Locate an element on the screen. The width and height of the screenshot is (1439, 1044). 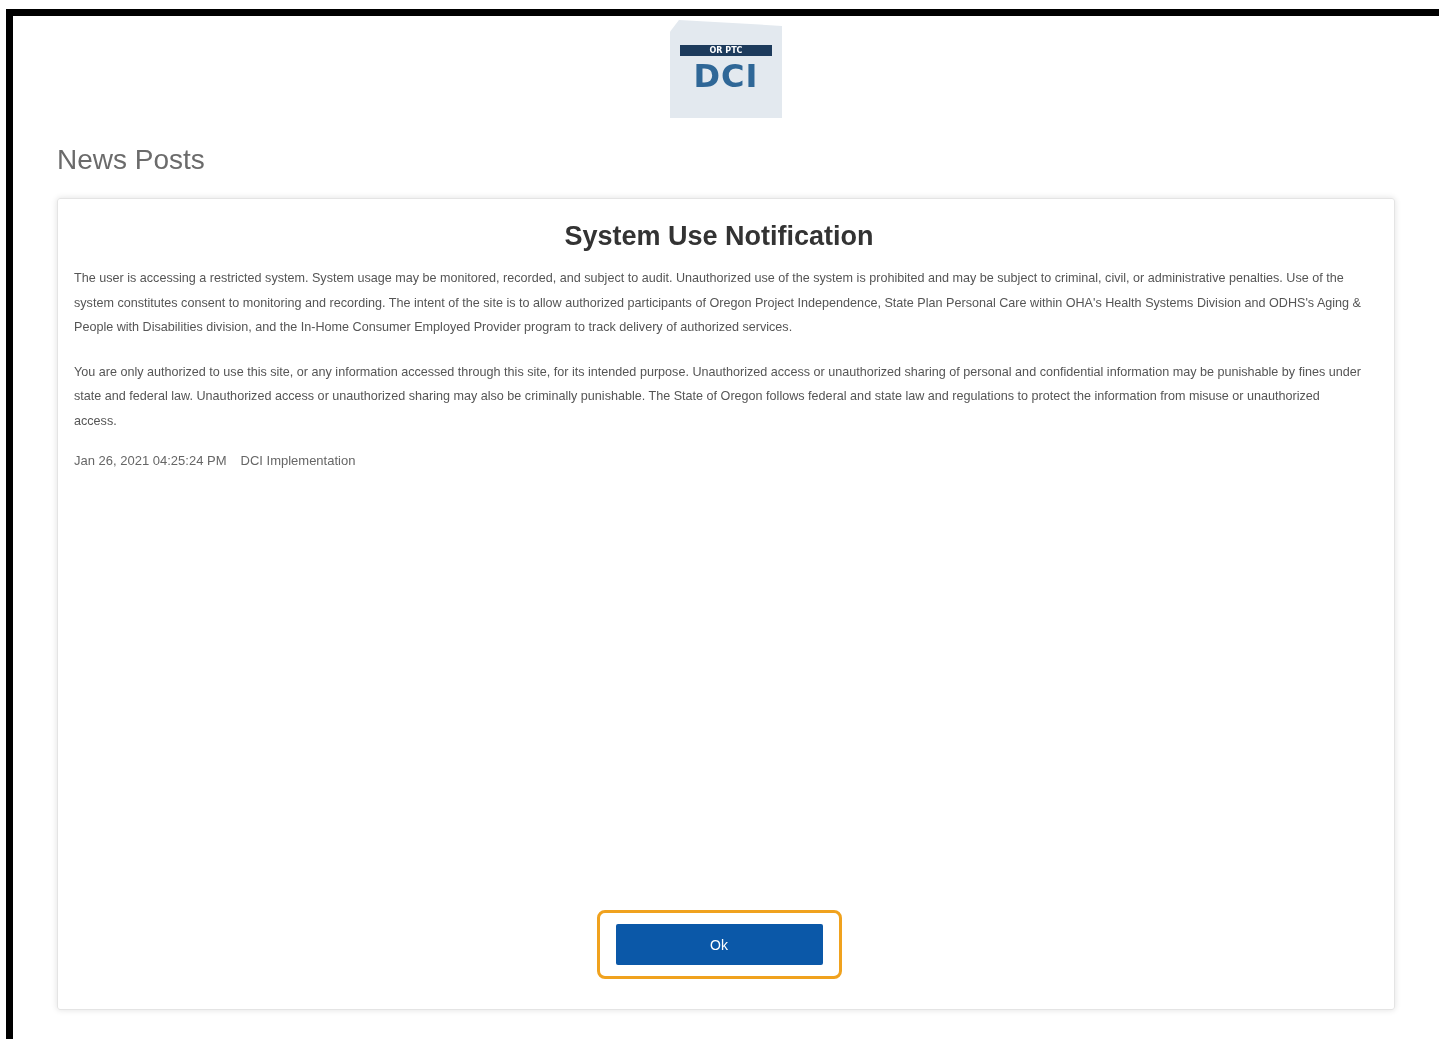
notice-title: System Use Notification is located at coordinates (719, 236).